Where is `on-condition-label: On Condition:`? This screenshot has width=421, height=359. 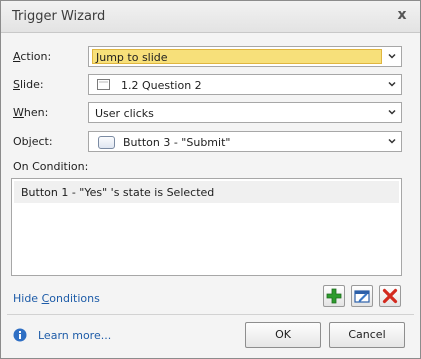
on-condition-label: On Condition: is located at coordinates (51, 166).